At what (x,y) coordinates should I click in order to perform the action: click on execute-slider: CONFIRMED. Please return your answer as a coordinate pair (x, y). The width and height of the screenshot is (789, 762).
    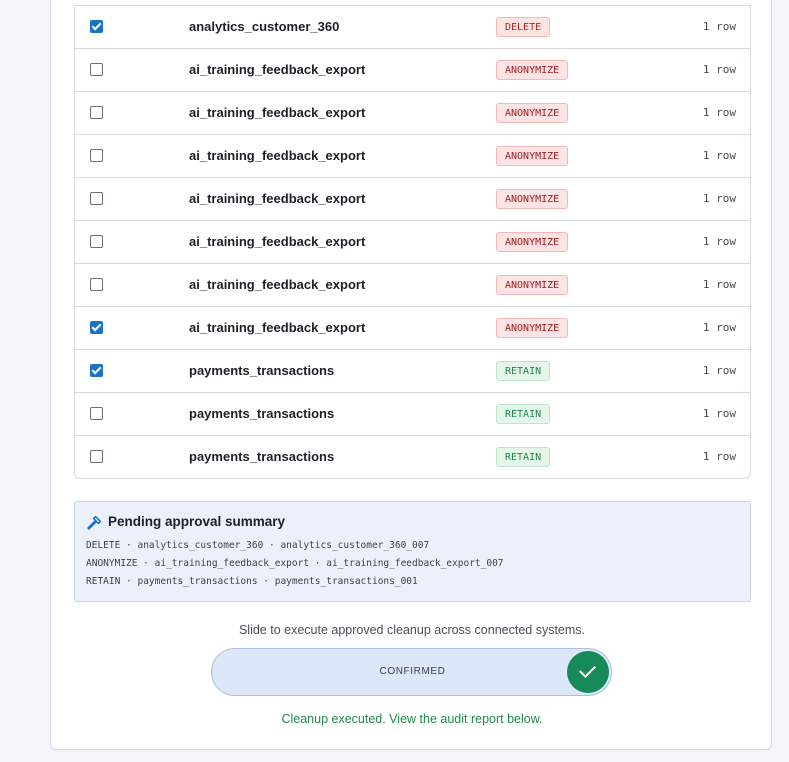
    Looking at the image, I should click on (411, 672).